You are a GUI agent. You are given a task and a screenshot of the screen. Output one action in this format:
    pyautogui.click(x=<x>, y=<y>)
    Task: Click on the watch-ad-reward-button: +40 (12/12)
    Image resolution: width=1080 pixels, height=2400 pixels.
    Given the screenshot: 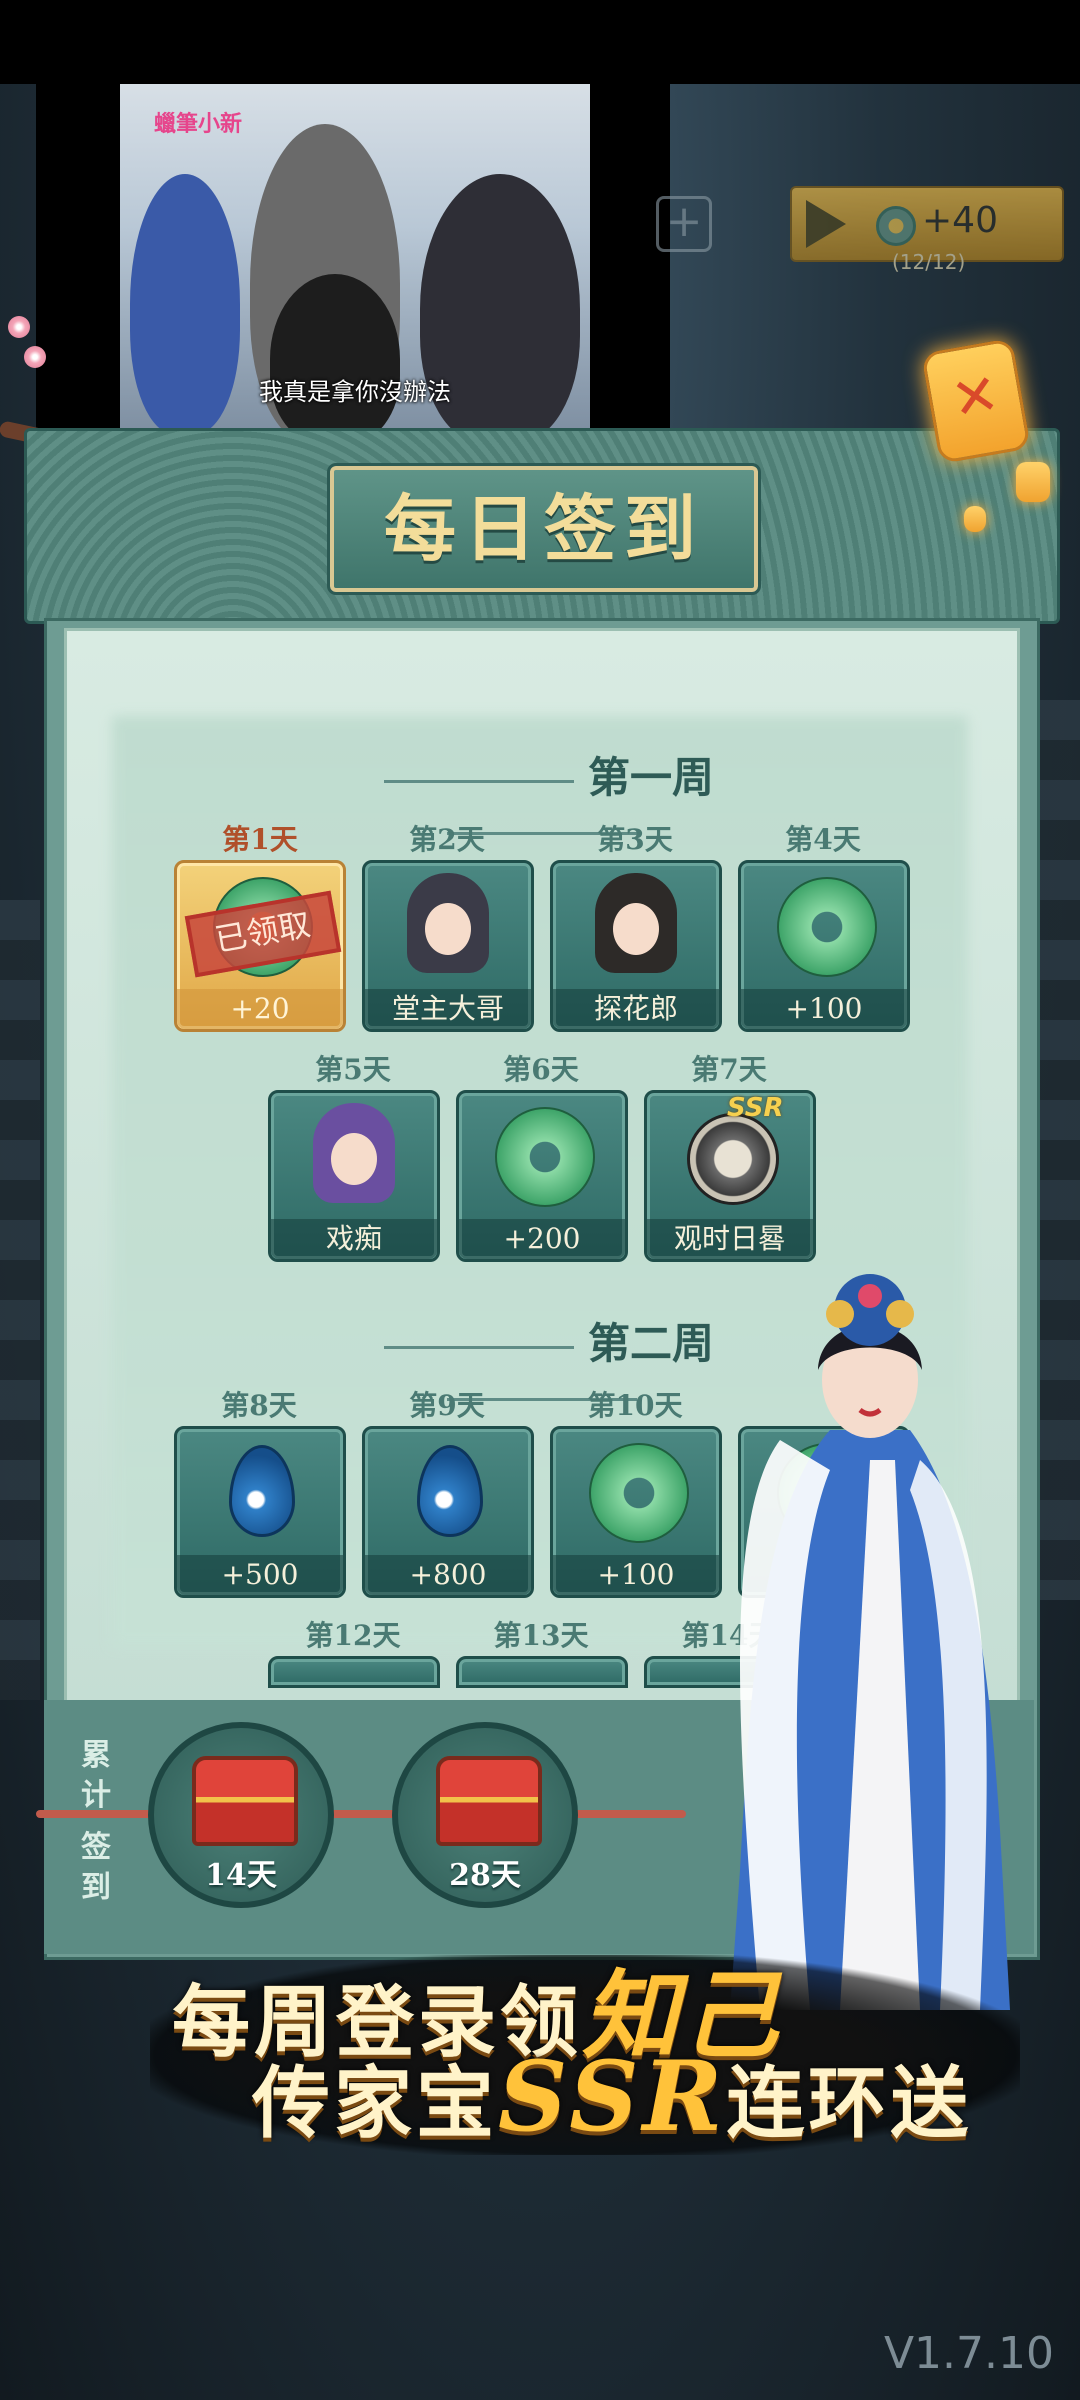 What is the action you would take?
    pyautogui.click(x=927, y=230)
    